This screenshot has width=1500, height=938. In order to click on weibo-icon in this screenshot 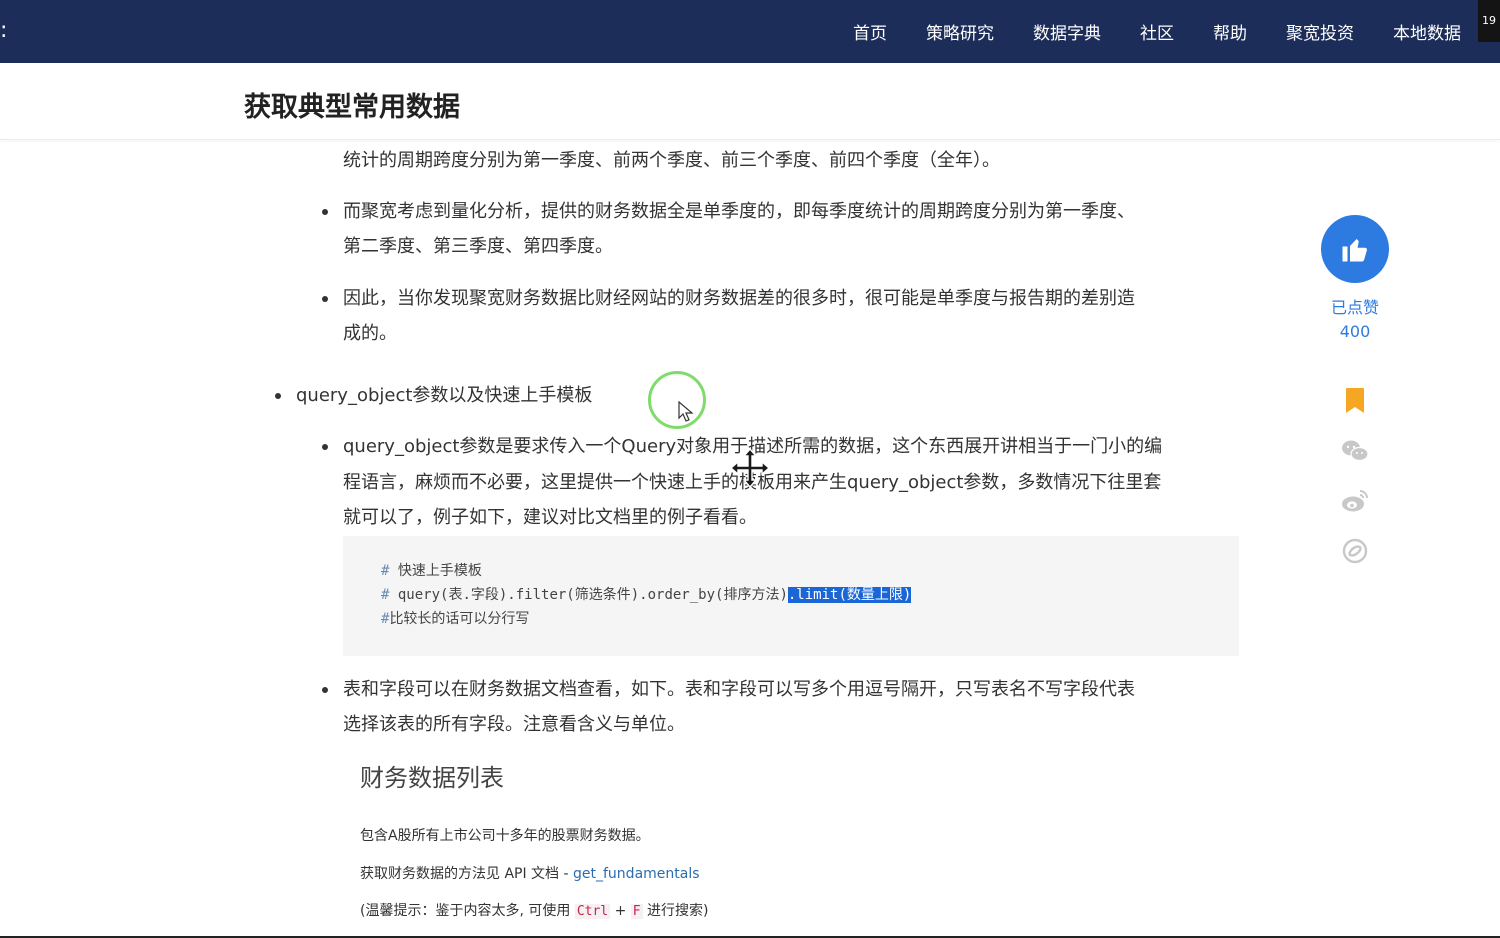, I will do `click(1355, 501)`.